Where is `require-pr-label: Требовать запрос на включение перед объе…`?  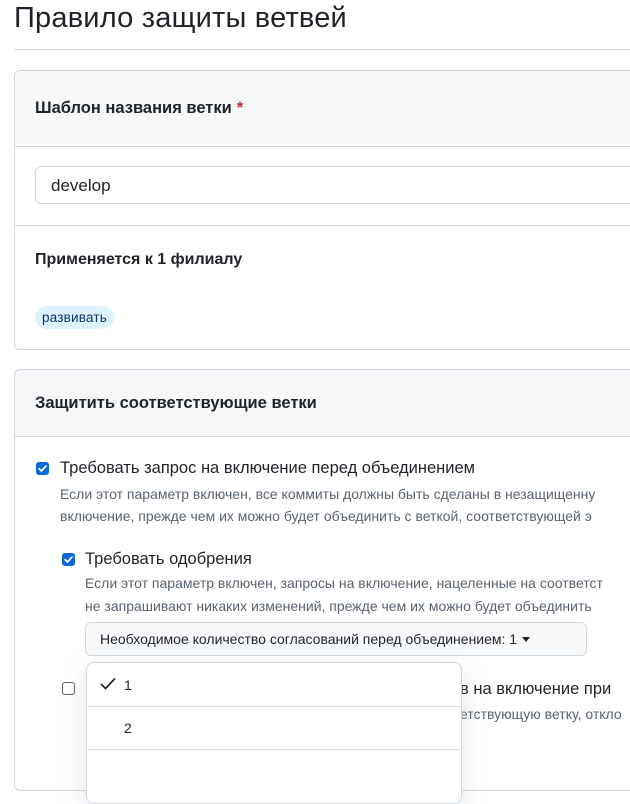 require-pr-label: Требовать запрос на включение перед объе… is located at coordinates (267, 468).